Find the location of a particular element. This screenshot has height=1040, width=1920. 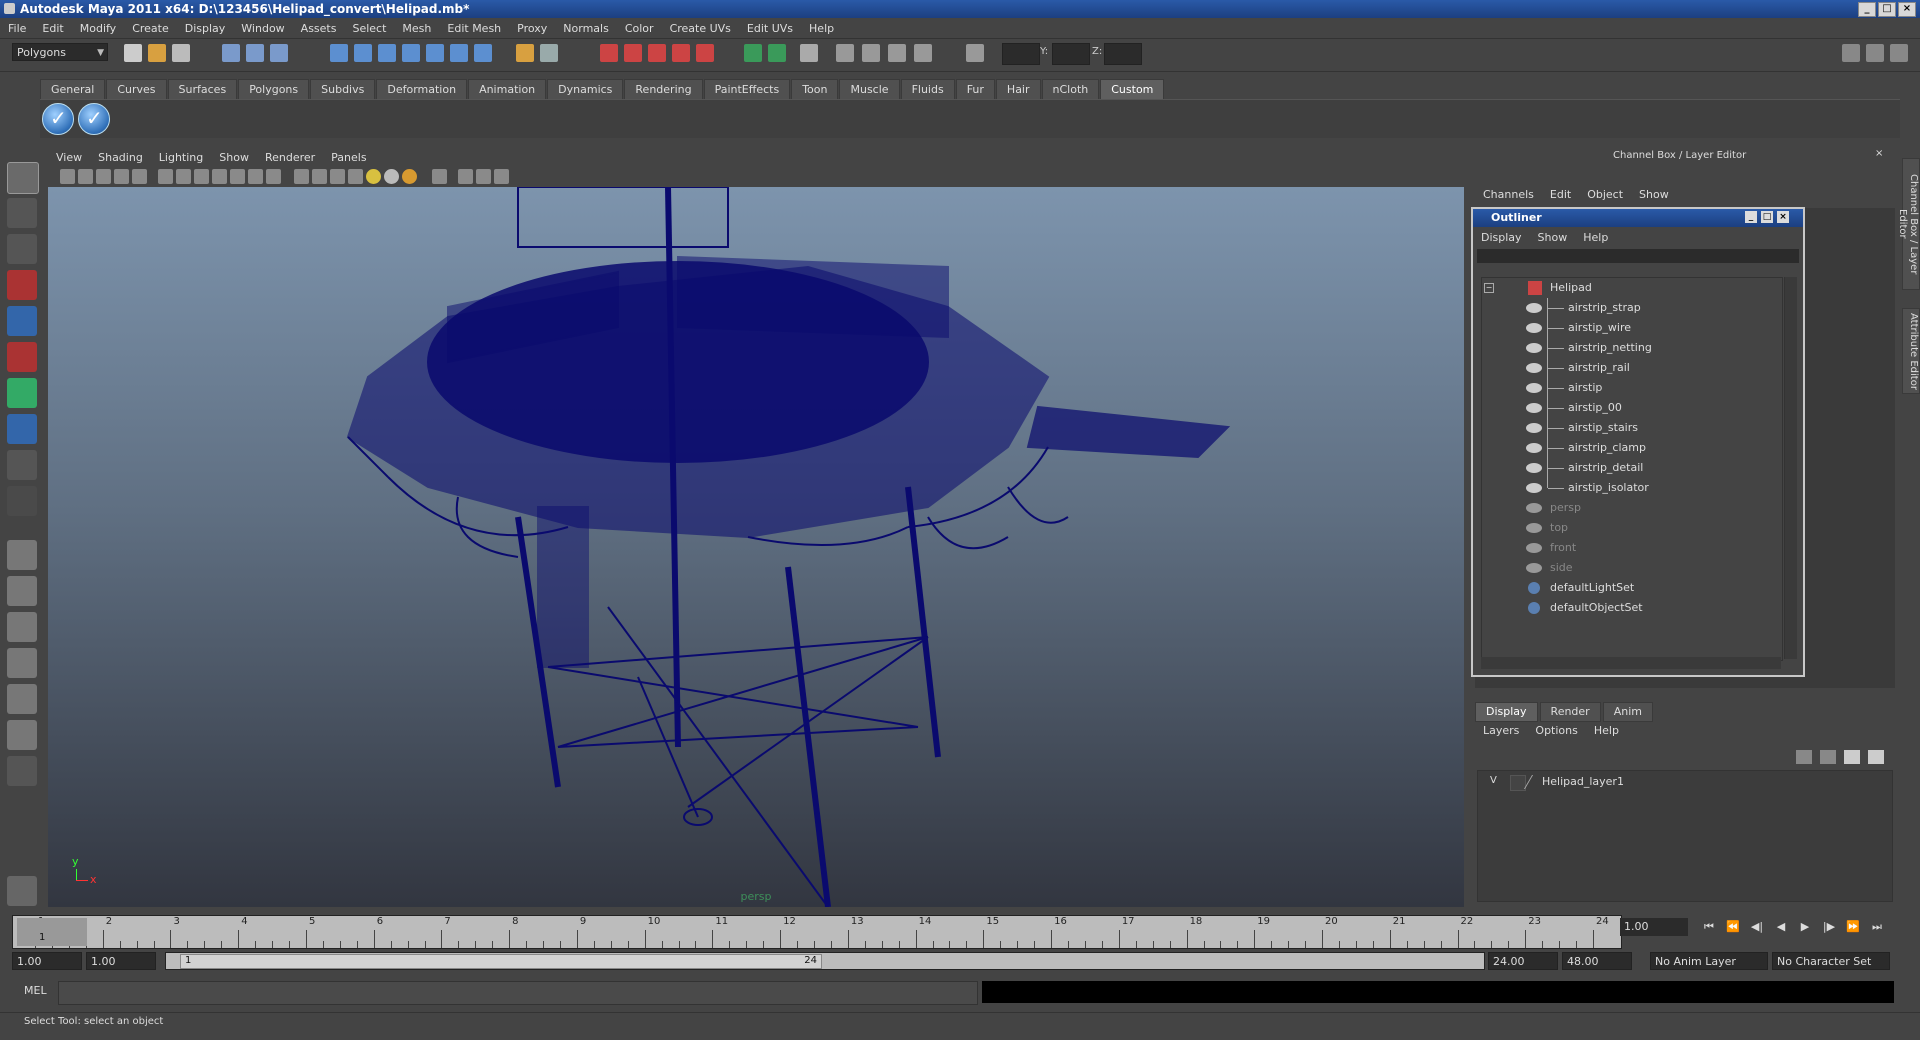

rotate-tool-icon is located at coordinates (22, 321).